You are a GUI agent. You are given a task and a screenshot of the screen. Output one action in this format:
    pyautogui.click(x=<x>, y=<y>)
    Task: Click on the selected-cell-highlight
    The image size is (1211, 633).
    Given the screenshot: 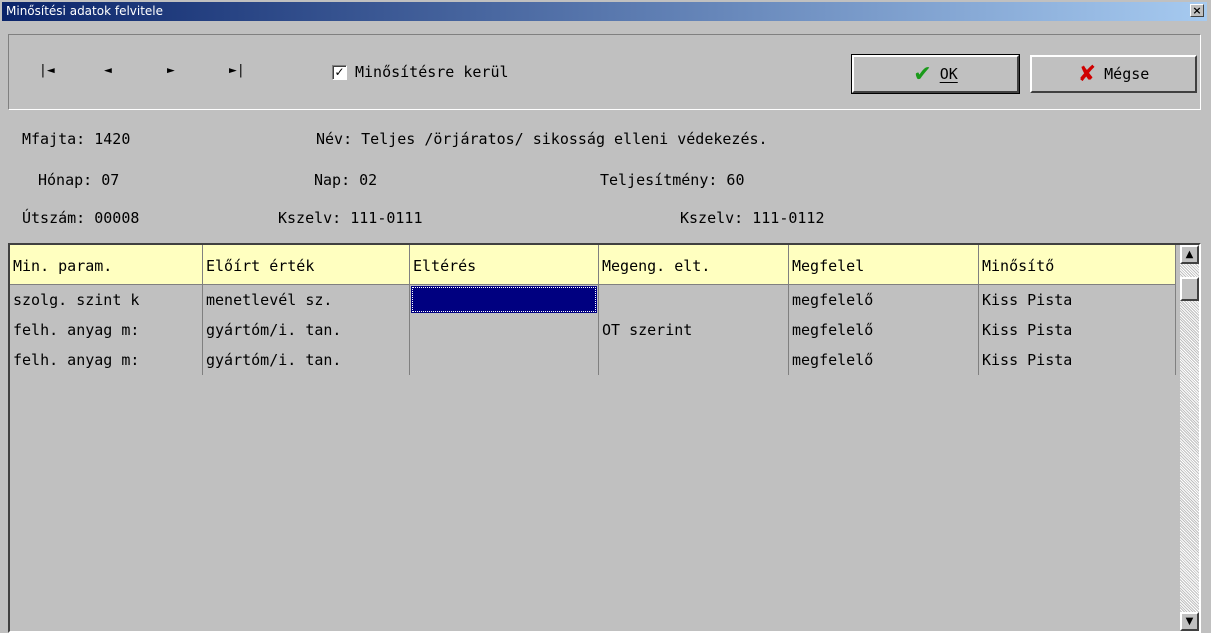 What is the action you would take?
    pyautogui.click(x=504, y=299)
    